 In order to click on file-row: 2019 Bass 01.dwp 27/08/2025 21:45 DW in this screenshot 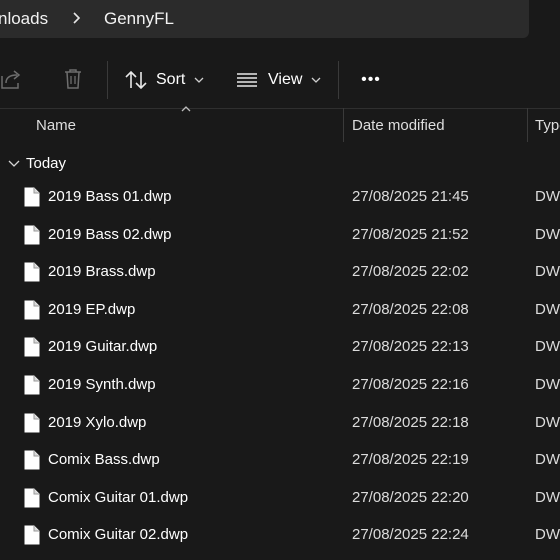, I will do `click(280, 196)`.